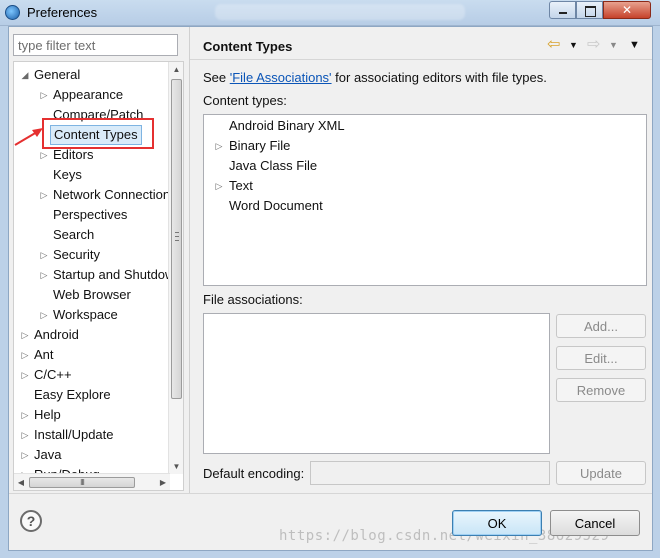 Image resolution: width=660 pixels, height=558 pixels. Describe the element at coordinates (601, 473) in the screenshot. I see `update-button: Update` at that location.